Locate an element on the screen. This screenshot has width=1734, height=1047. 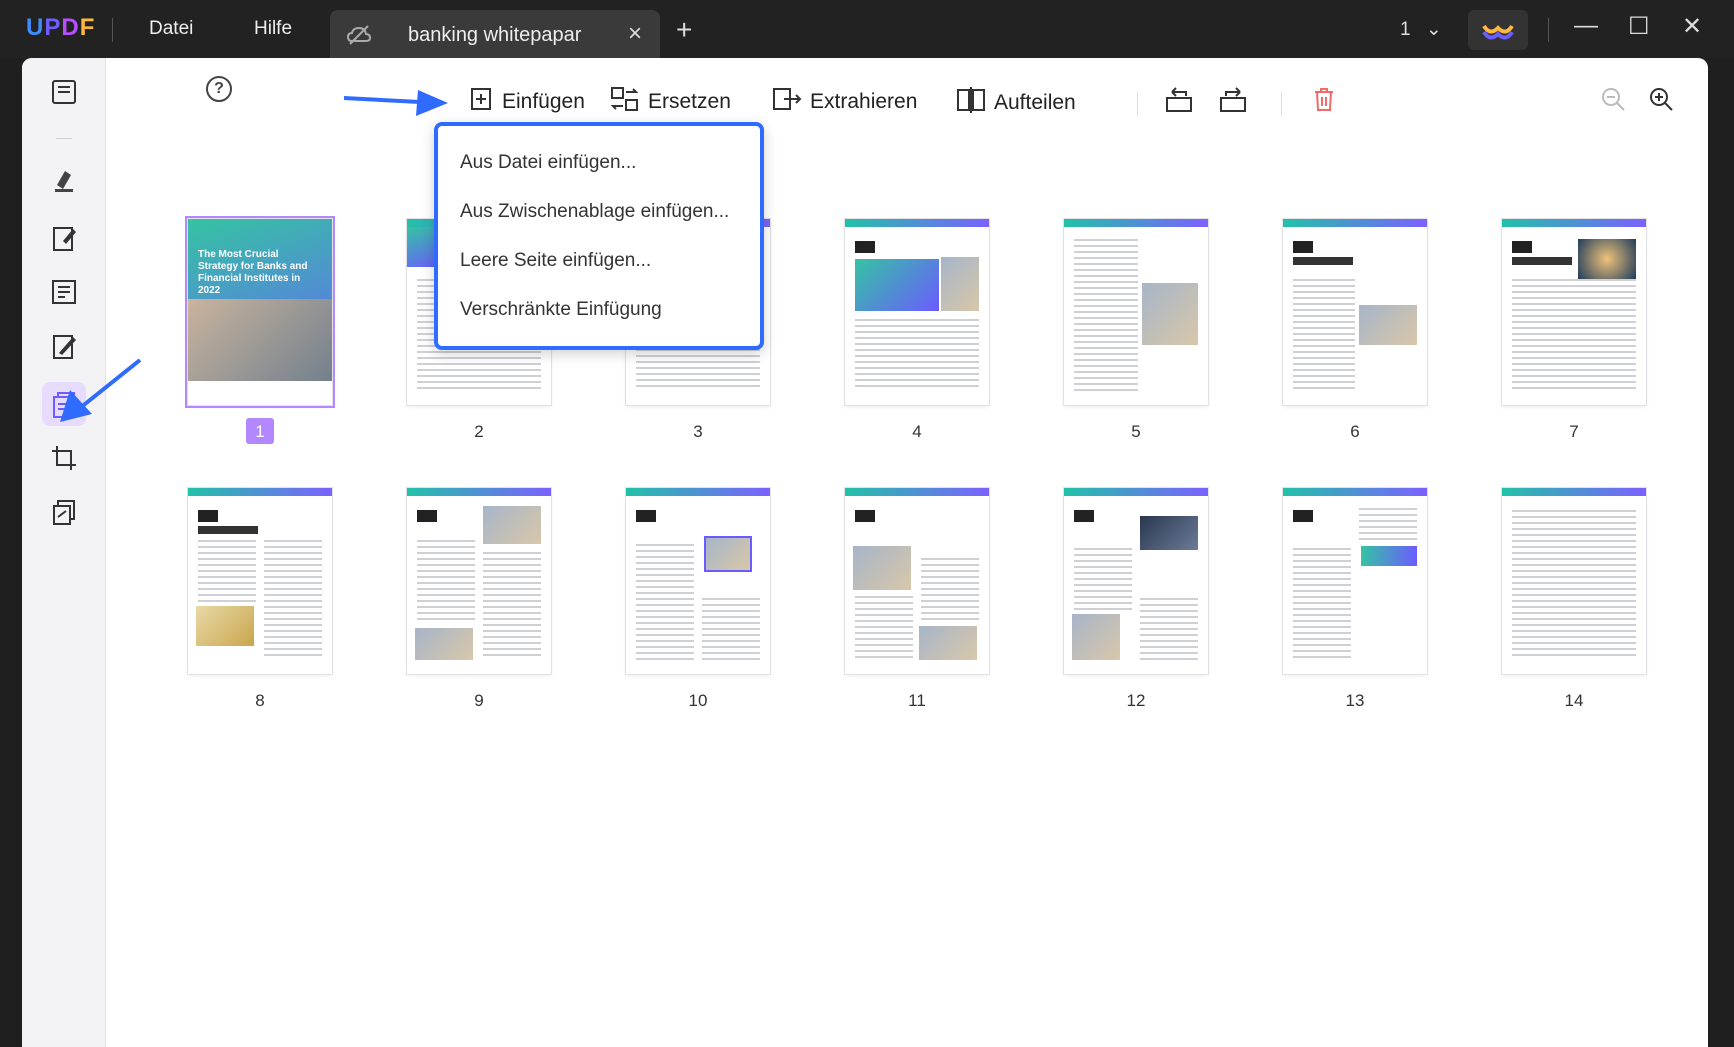
maximize-icon: ☐ is located at coordinates (1639, 26).